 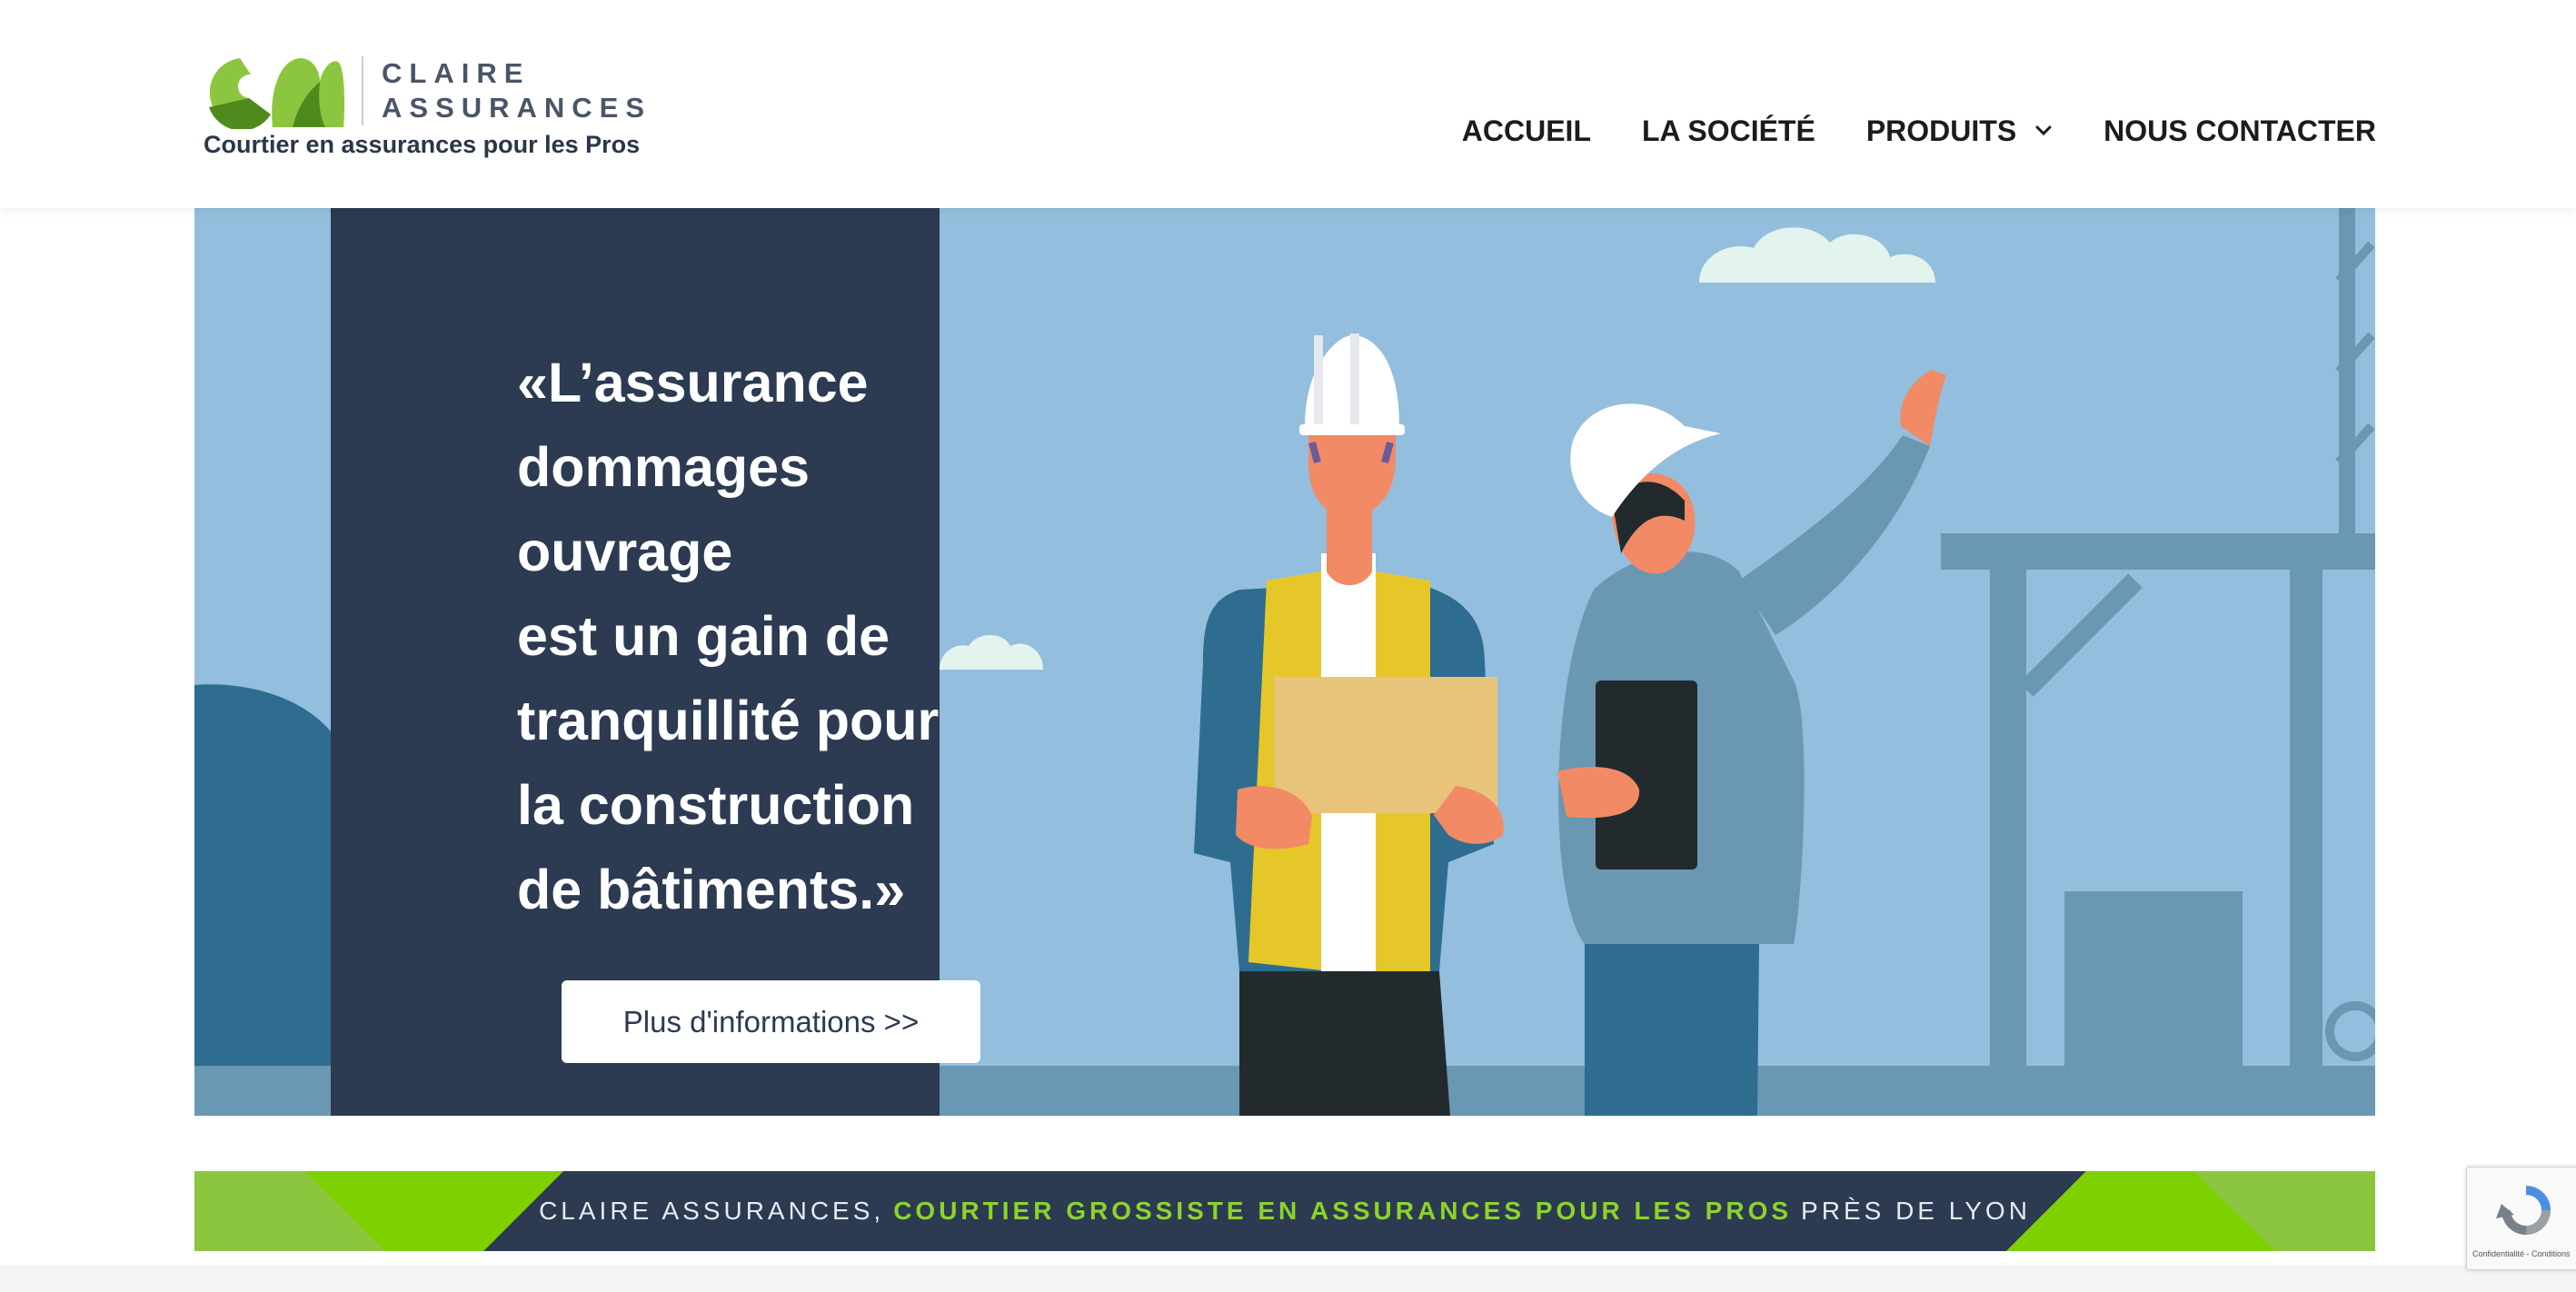 I want to click on nav-item-nous-contacter: NOUS CONTACTER, so click(x=2240, y=131).